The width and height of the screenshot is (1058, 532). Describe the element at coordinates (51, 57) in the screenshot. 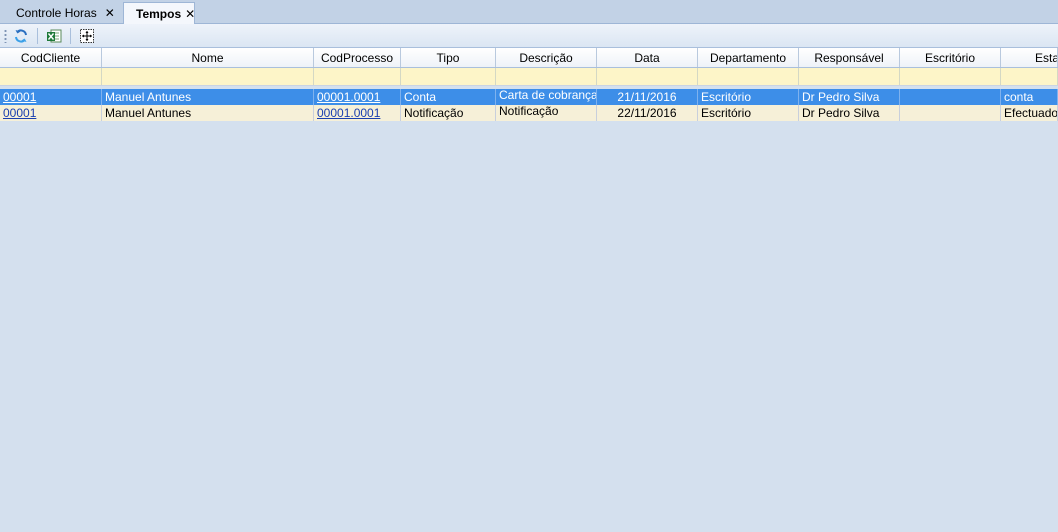

I see `column-header: CodCliente` at that location.